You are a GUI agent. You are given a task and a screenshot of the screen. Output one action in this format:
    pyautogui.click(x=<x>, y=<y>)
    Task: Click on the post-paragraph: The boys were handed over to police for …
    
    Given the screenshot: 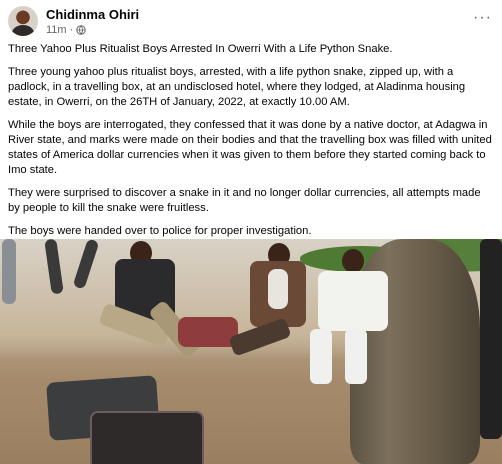 What is the action you would take?
    pyautogui.click(x=160, y=231)
    